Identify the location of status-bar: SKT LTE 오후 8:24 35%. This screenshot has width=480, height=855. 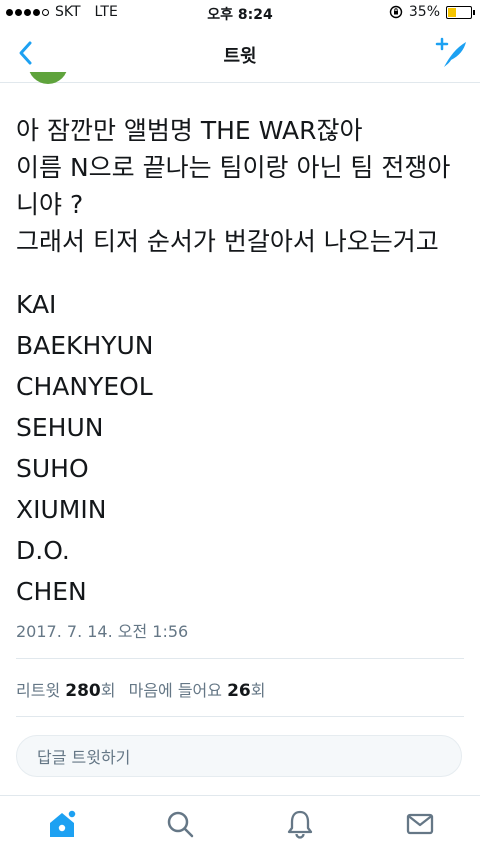
(240, 13).